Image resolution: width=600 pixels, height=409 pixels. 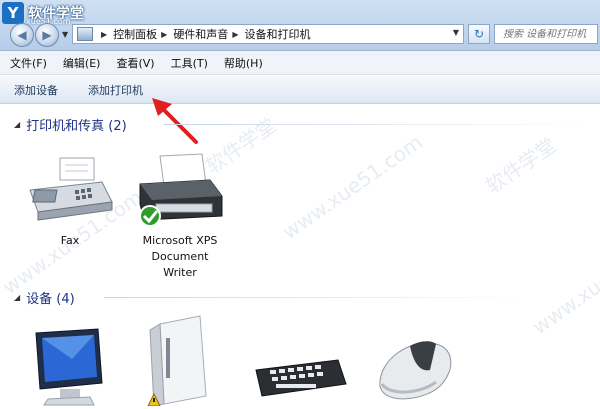 What do you see at coordinates (70, 240) in the screenshot?
I see `device-label: Fax` at bounding box center [70, 240].